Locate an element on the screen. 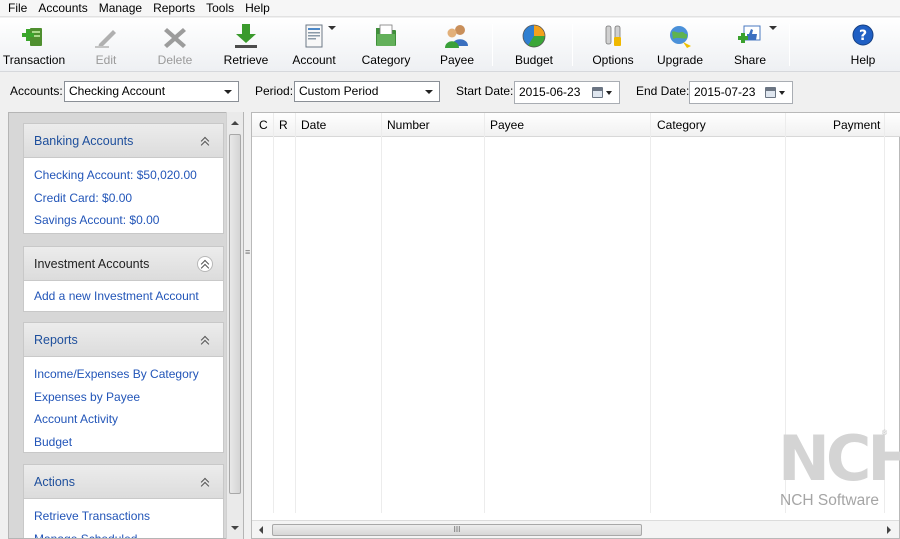  chevron-down-icon is located at coordinates (228, 92).